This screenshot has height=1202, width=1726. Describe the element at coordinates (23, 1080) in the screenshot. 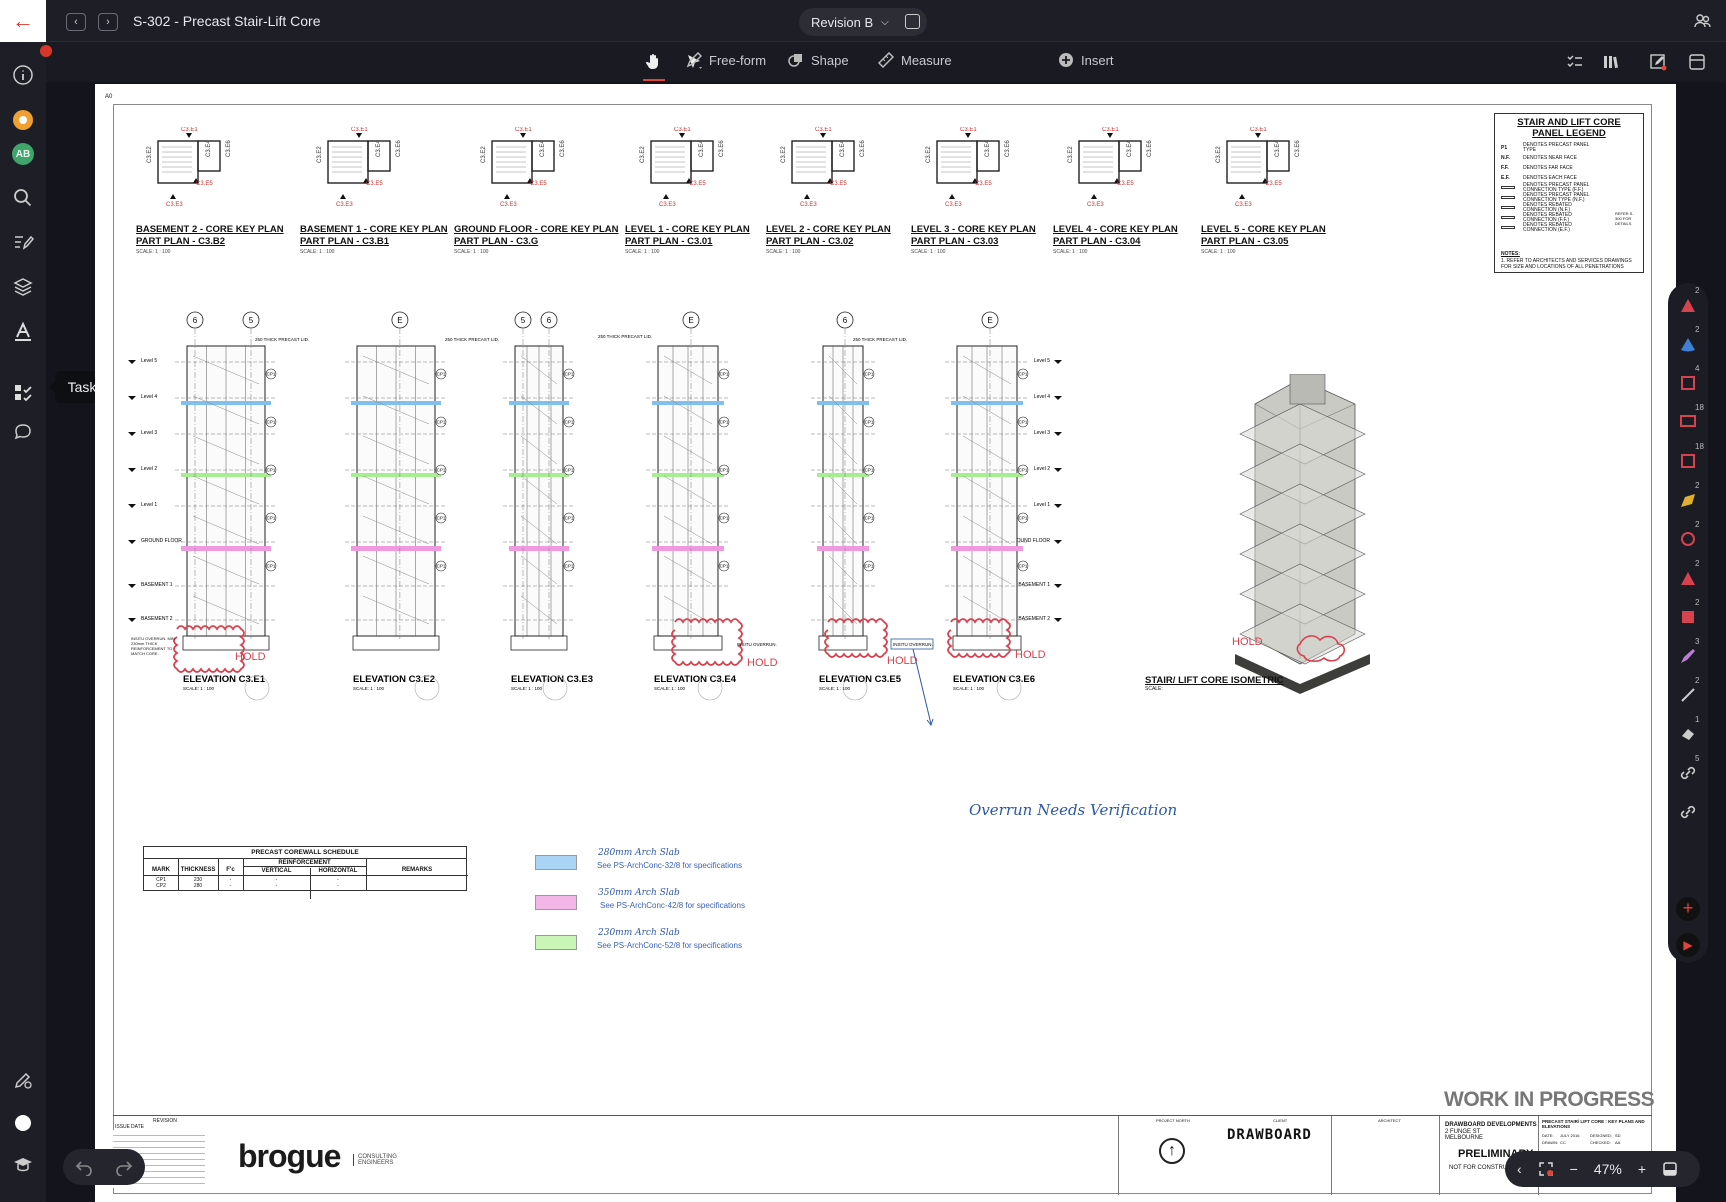

I see `settings-pen-icon` at that location.